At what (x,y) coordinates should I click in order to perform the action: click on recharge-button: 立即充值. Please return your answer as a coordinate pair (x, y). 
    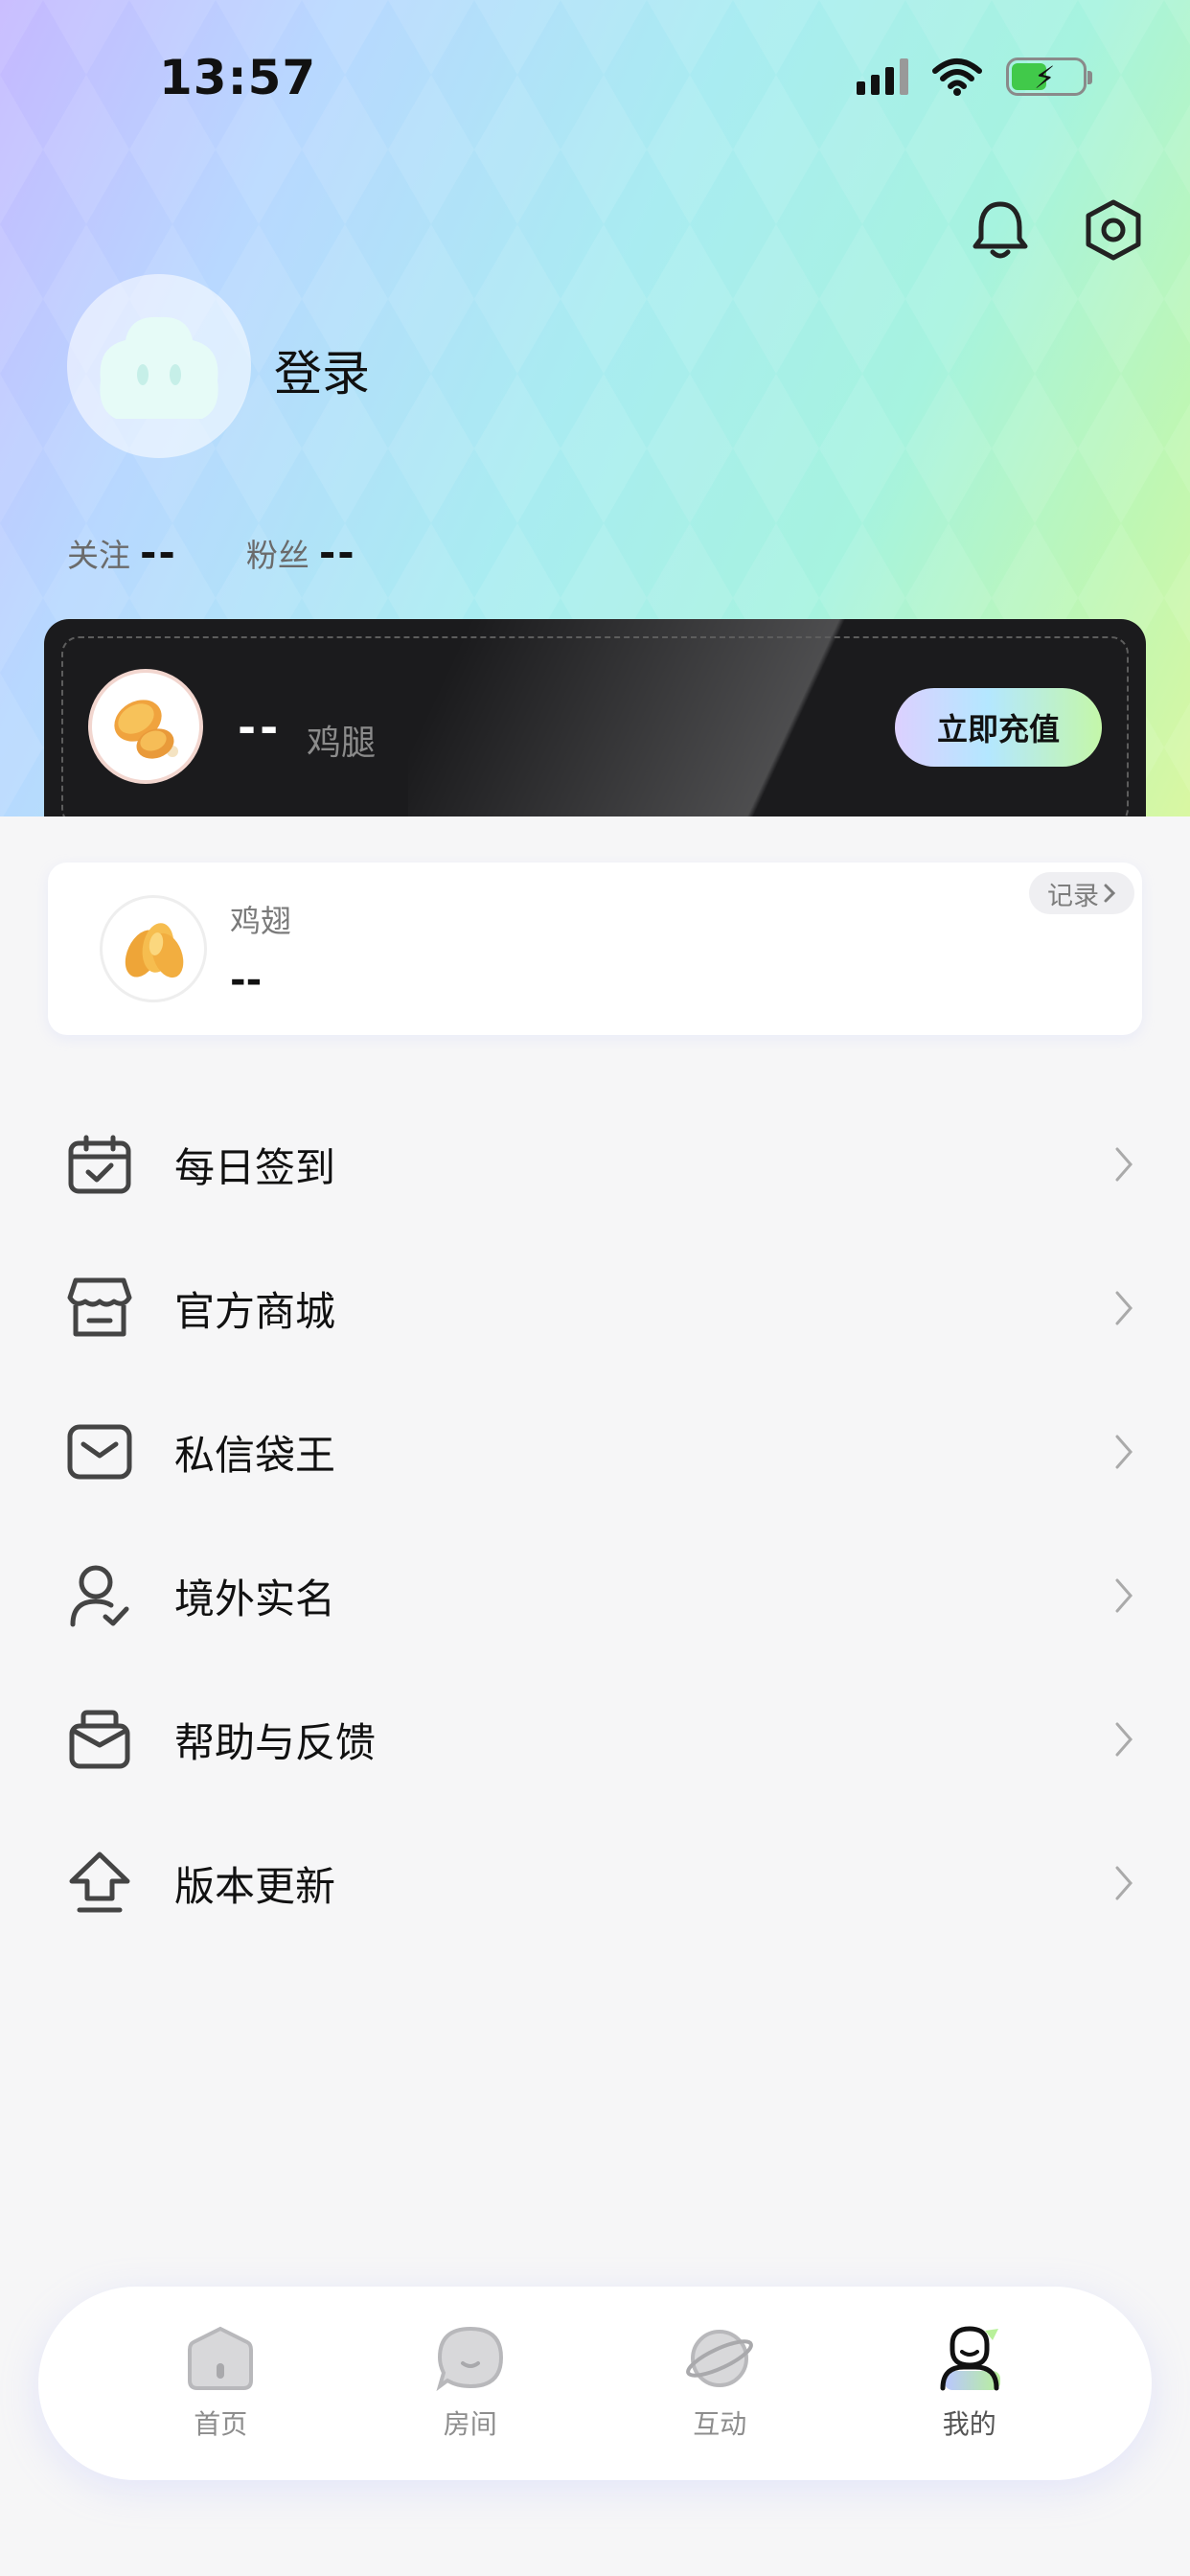
    Looking at the image, I should click on (999, 727).